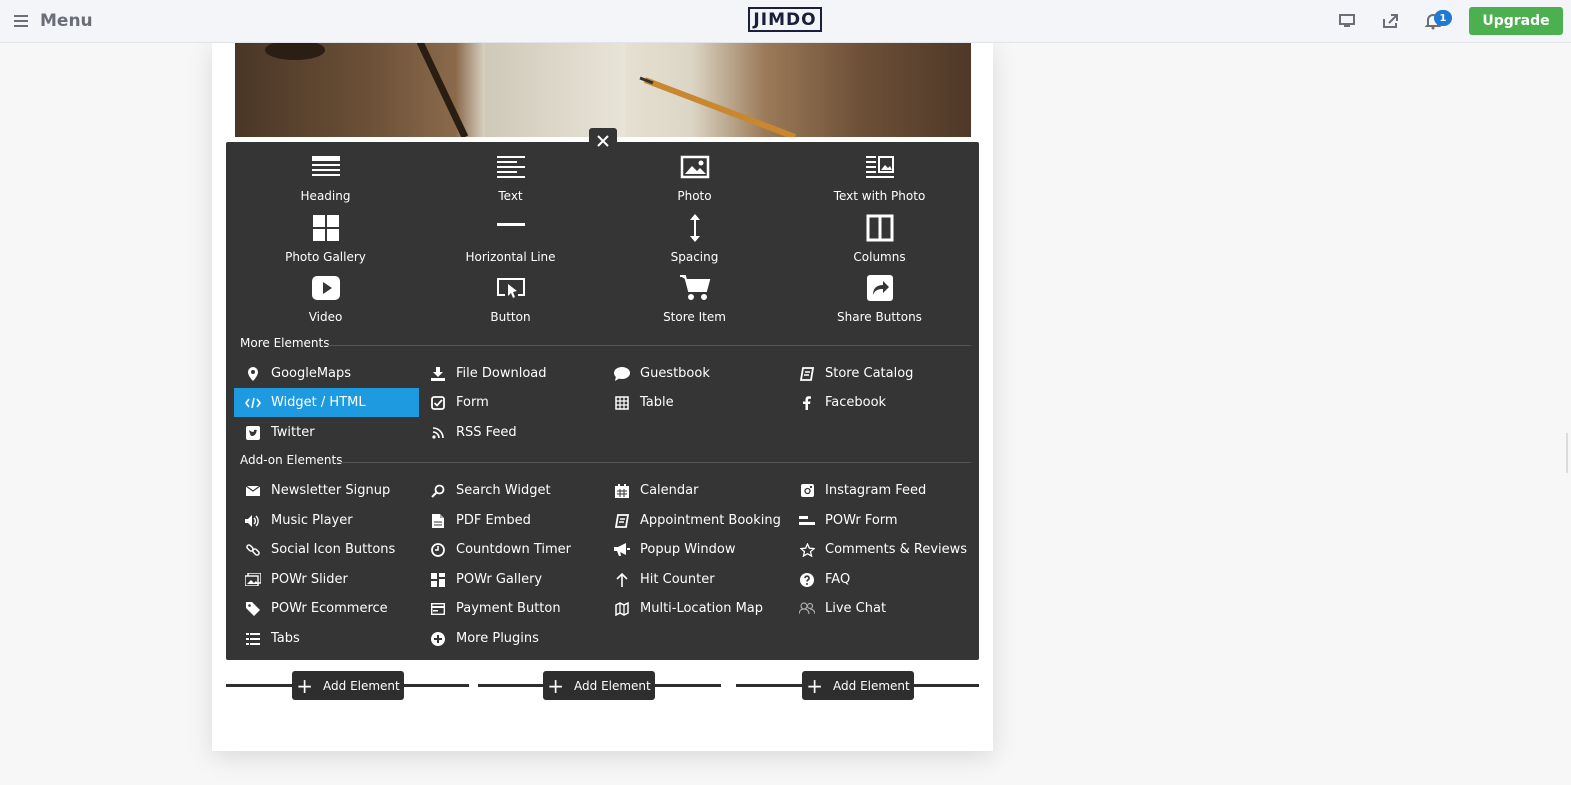  Describe the element at coordinates (253, 638) in the screenshot. I see `list-icon` at that location.